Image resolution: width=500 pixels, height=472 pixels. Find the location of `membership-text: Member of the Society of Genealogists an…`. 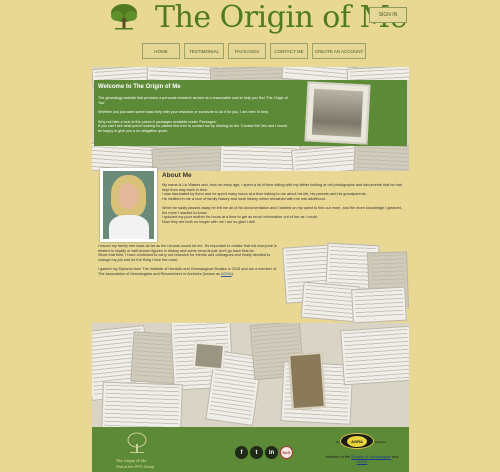

membership-text: Member of the Society of Genealogists an… is located at coordinates (362, 459).